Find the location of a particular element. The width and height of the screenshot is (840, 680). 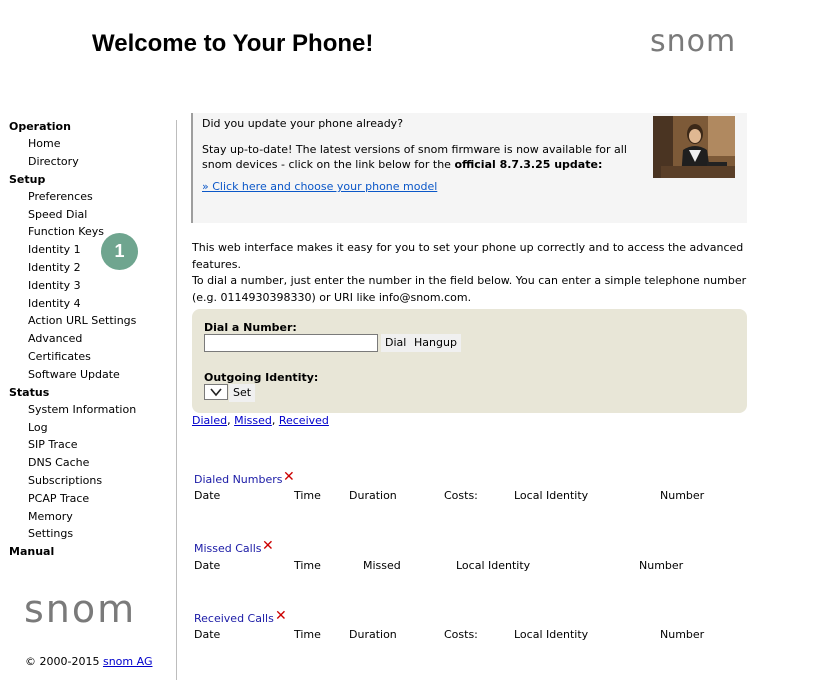

dialed-col-local-identity: Local Identity is located at coordinates (551, 495).